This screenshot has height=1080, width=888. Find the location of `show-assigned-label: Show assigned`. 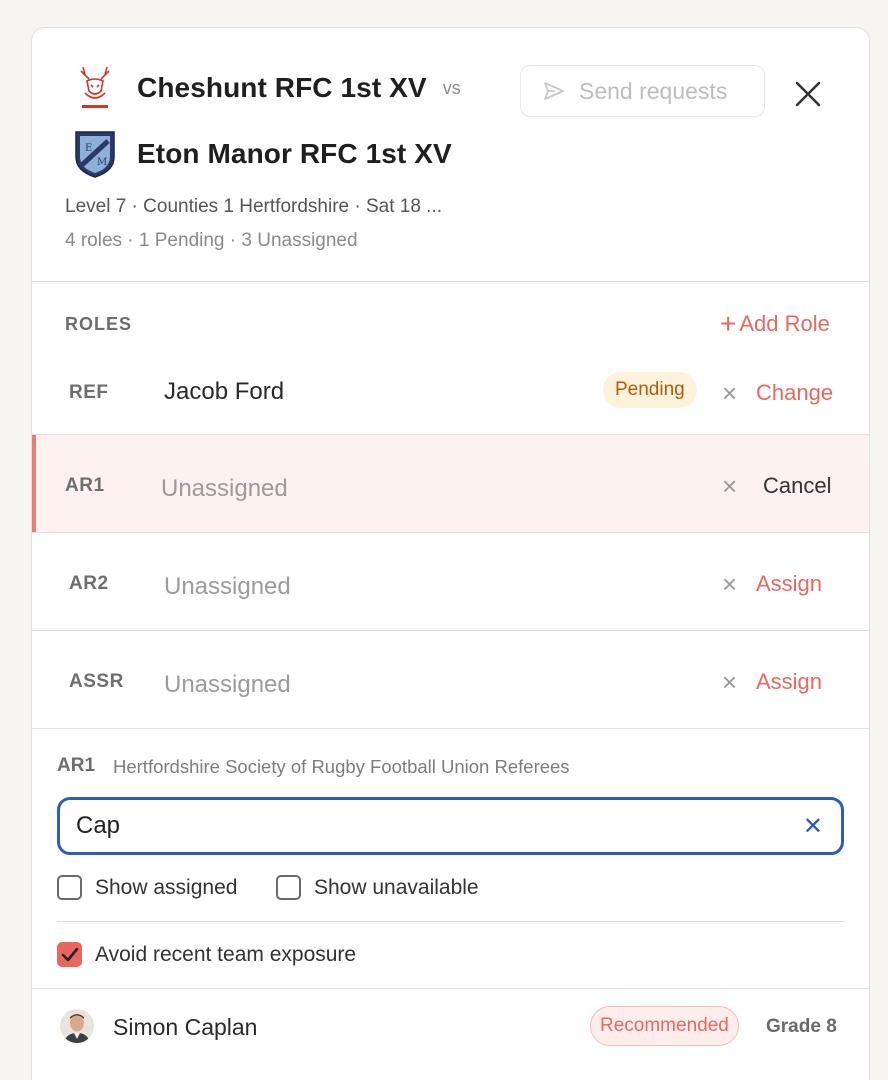

show-assigned-label: Show assigned is located at coordinates (166, 887).